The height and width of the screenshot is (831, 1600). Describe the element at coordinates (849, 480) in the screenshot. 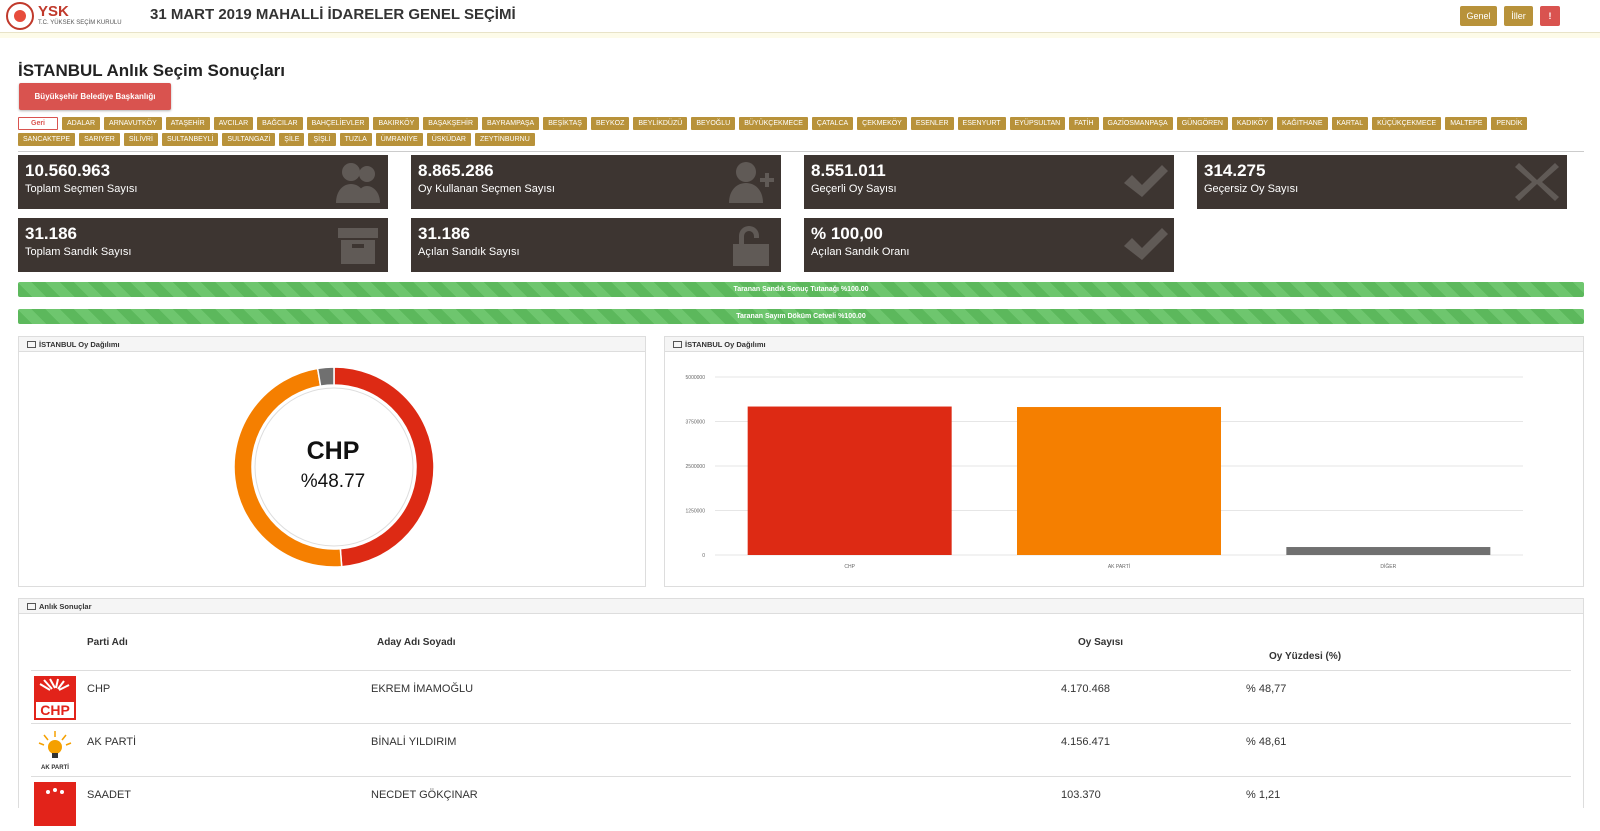

I see `bar-chp` at that location.